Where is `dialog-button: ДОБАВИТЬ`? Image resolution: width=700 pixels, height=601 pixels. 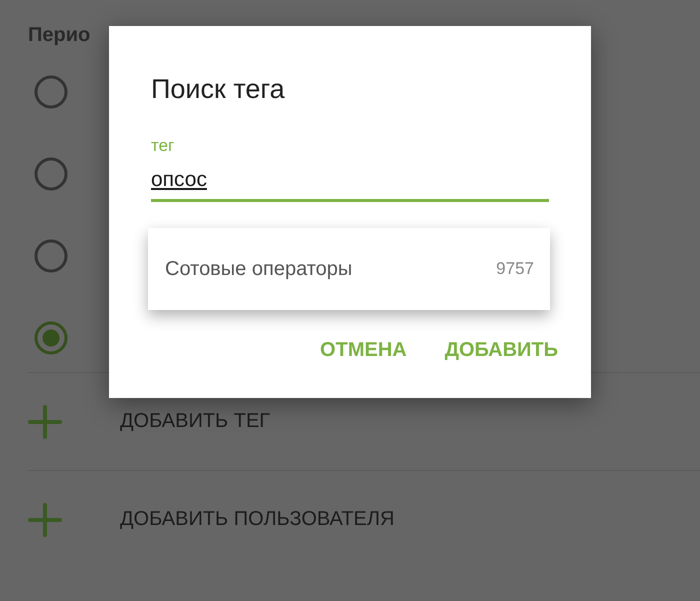
dialog-button: ДОБАВИТЬ is located at coordinates (501, 350).